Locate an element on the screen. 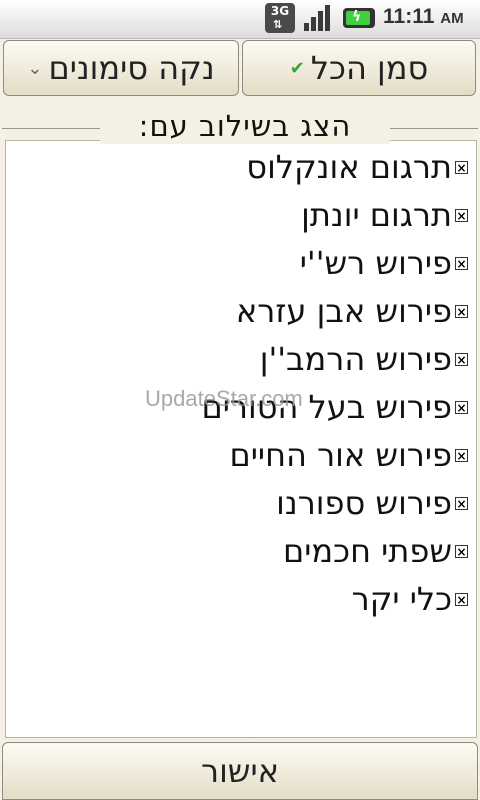 The height and width of the screenshot is (800, 480). list-item-label: תרגום יונתן is located at coordinates (376, 215).